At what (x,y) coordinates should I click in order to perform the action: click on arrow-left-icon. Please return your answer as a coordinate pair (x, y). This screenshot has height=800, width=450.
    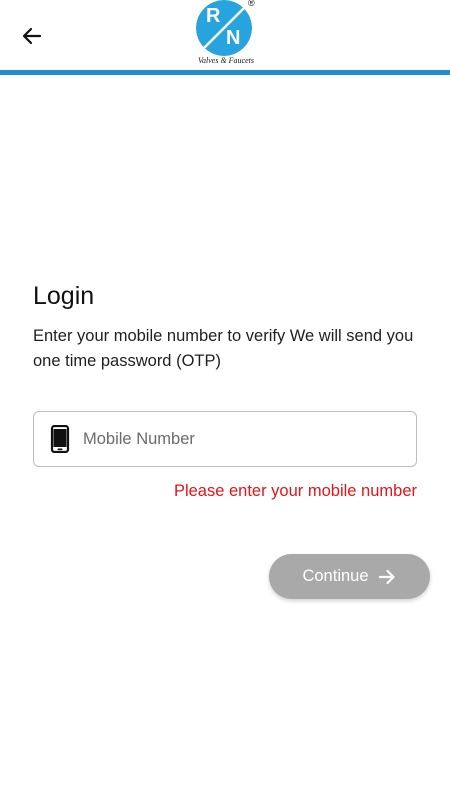
    Looking at the image, I should click on (32, 36).